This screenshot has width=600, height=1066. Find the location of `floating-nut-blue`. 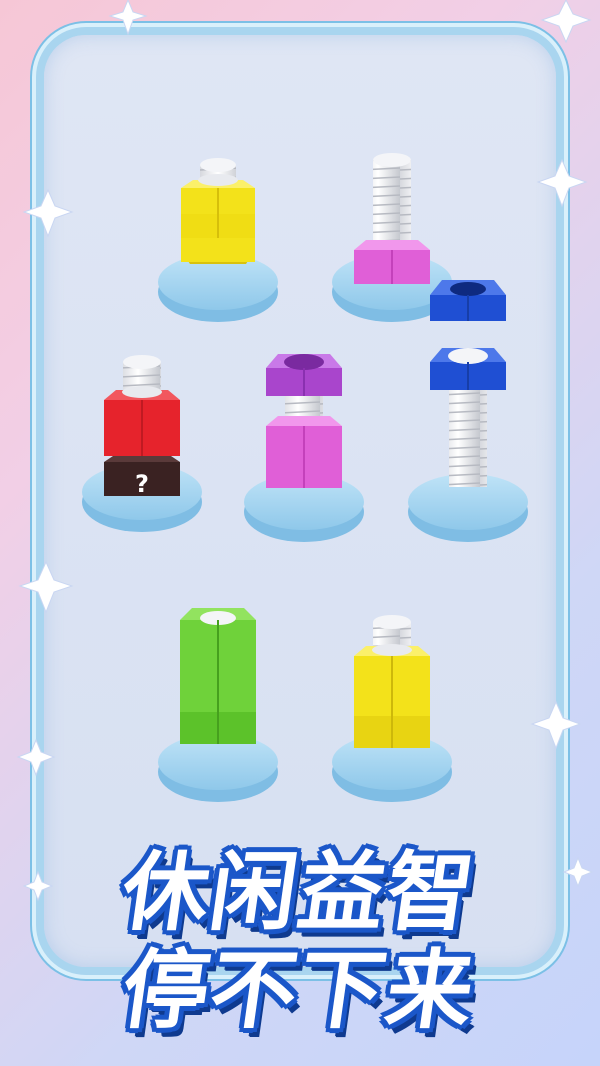

floating-nut-blue is located at coordinates (468, 300).